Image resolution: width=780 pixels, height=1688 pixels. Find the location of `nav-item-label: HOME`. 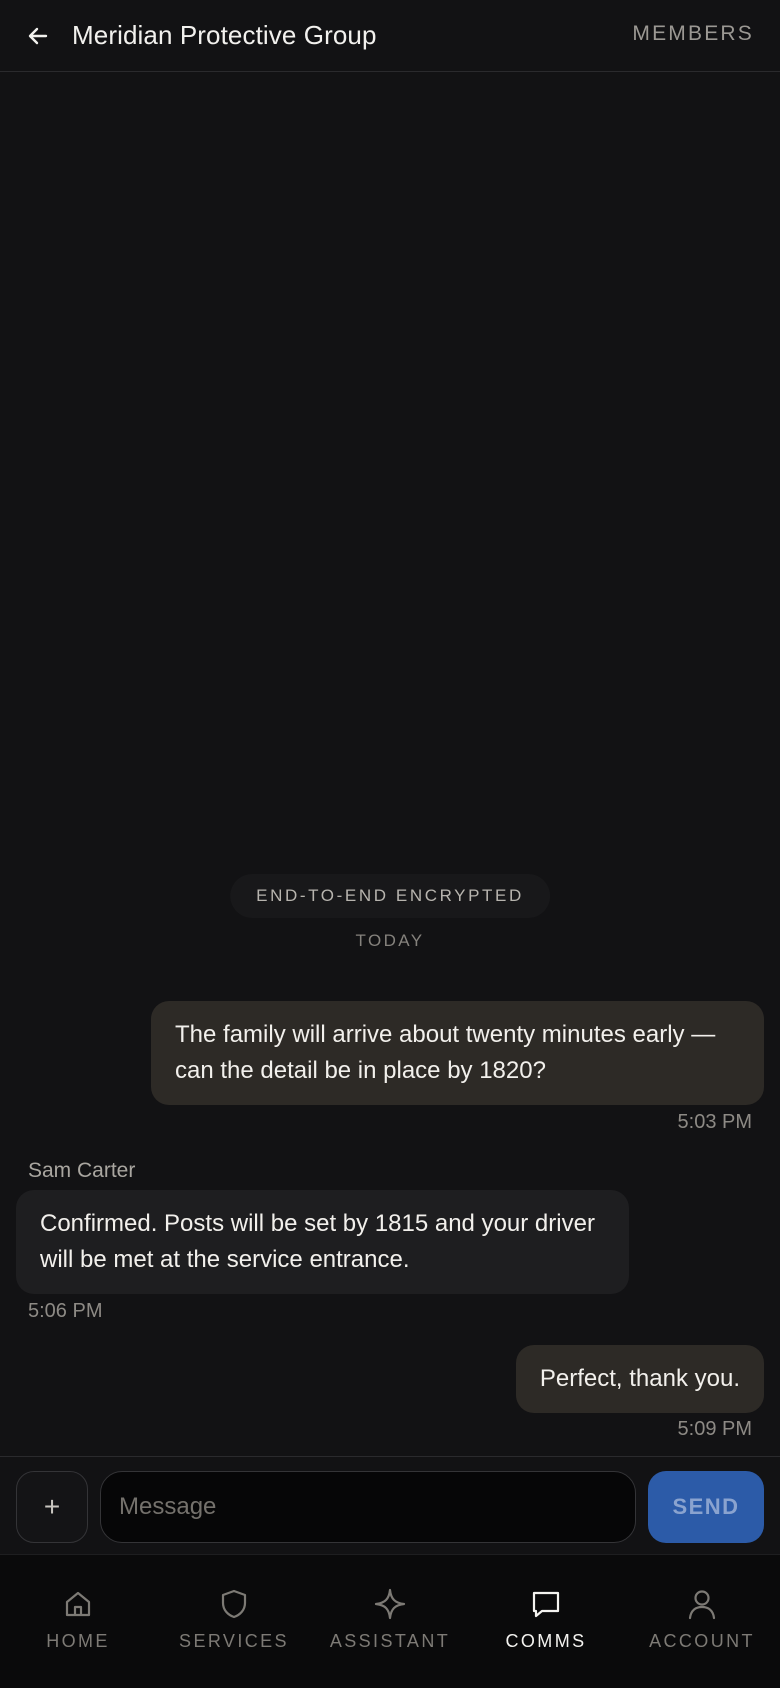

nav-item-label: HOME is located at coordinates (78, 1641).